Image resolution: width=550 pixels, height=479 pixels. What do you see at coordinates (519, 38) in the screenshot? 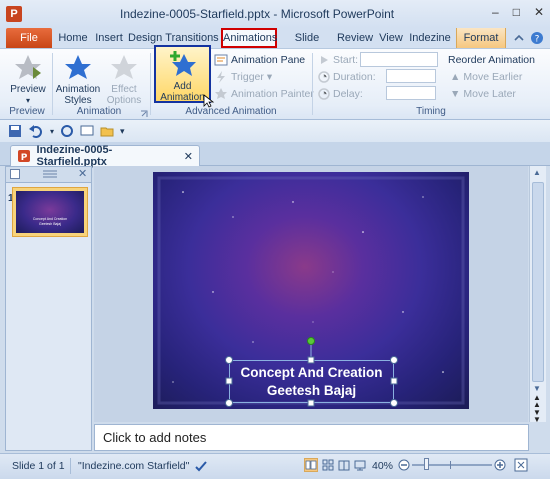
I see `collapse-ribbon-icon` at bounding box center [519, 38].